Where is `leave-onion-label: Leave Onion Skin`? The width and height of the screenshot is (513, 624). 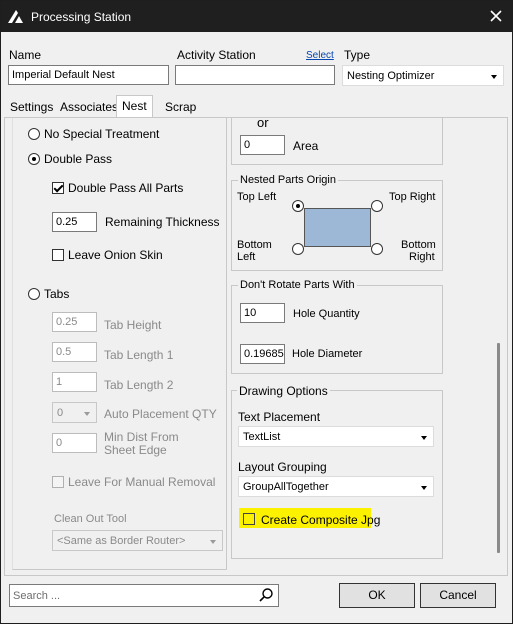
leave-onion-label: Leave Onion Skin is located at coordinates (115, 255).